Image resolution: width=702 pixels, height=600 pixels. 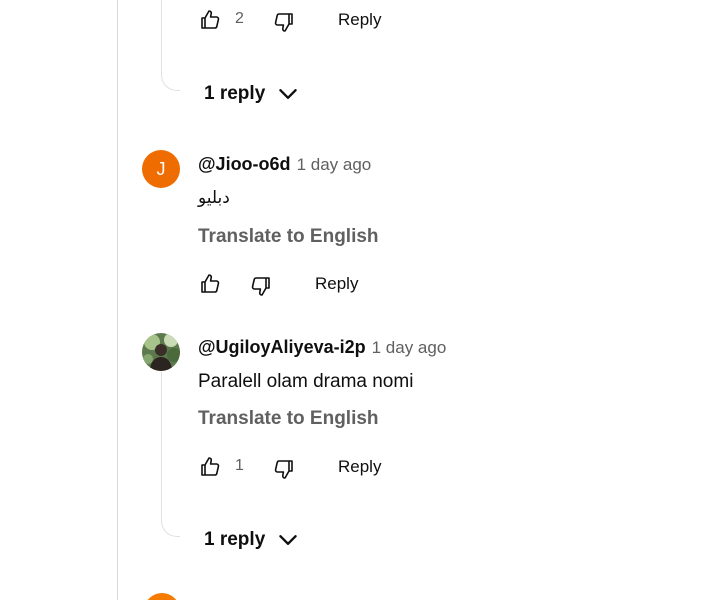 I want to click on avatar: J, so click(x=161, y=169).